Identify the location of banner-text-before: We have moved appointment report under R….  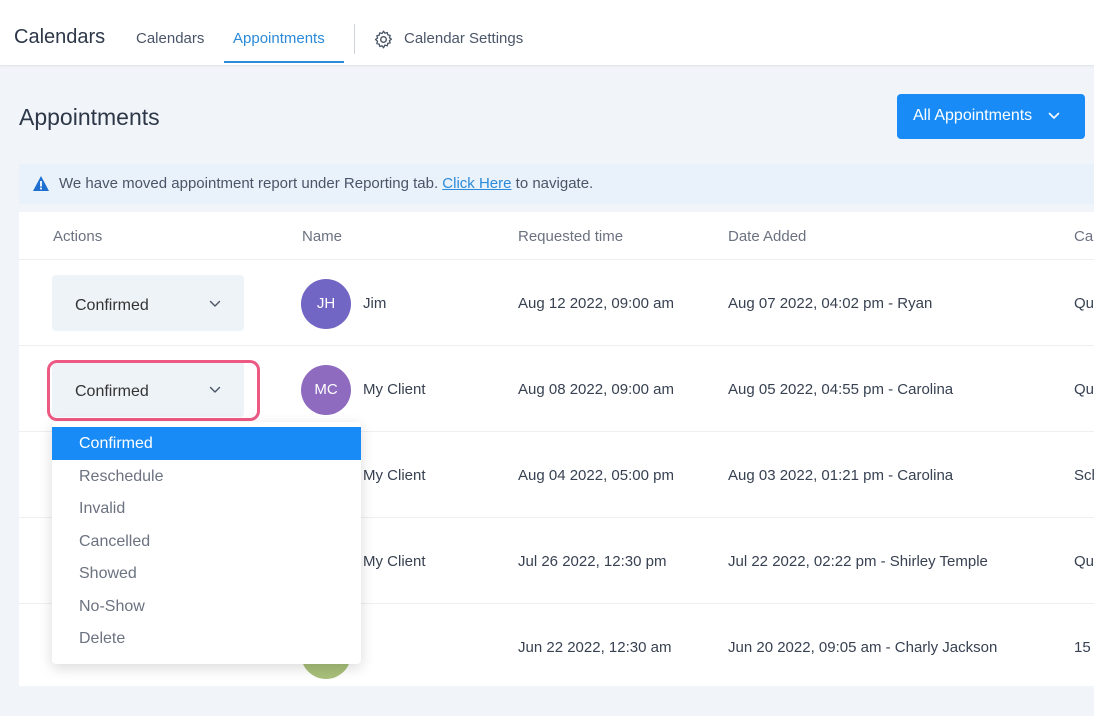
(249, 183).